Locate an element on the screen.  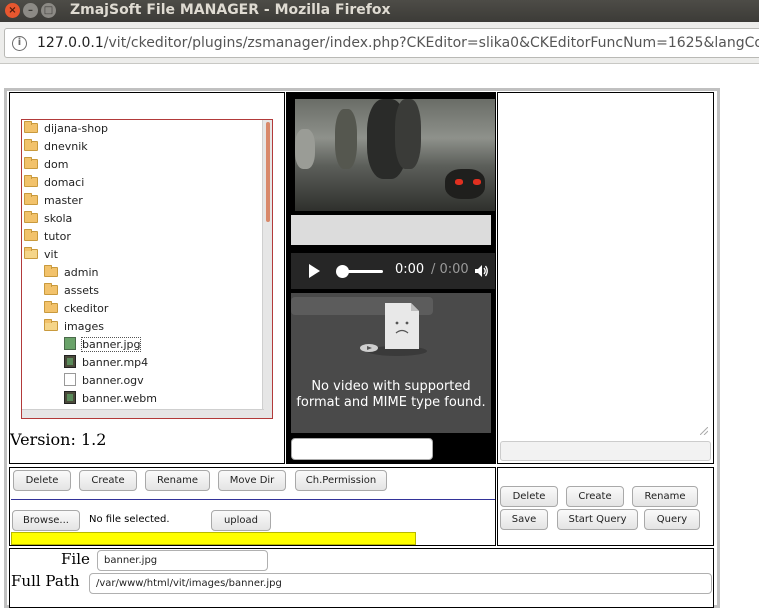
query-button: Query is located at coordinates (672, 519).